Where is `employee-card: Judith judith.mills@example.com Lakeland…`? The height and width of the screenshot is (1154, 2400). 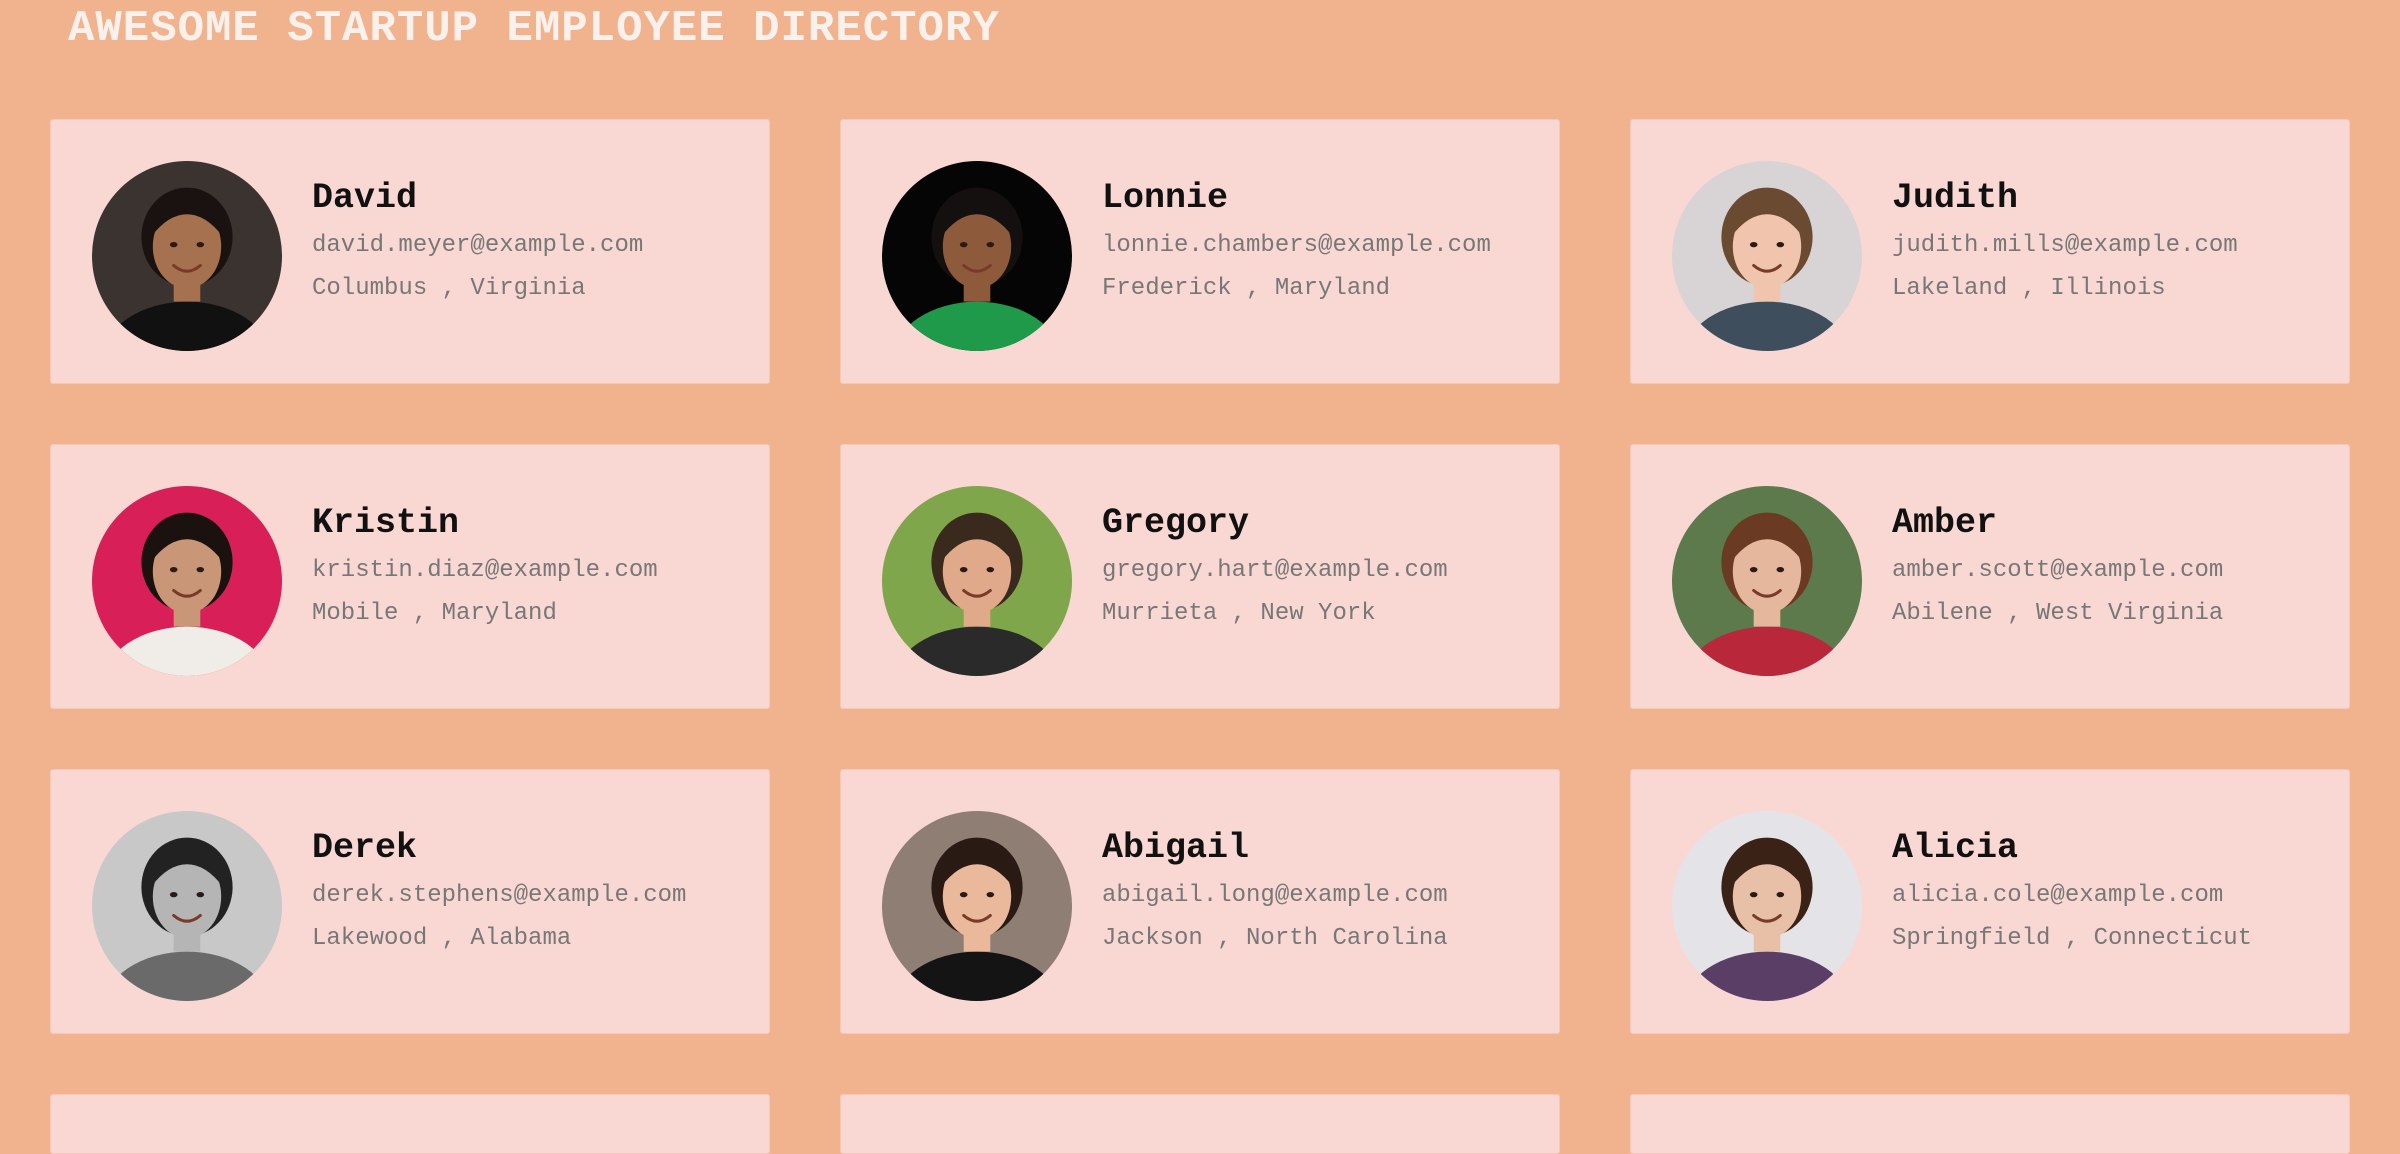
employee-card: Judith judith.mills@example.com Lakeland… is located at coordinates (1990, 251).